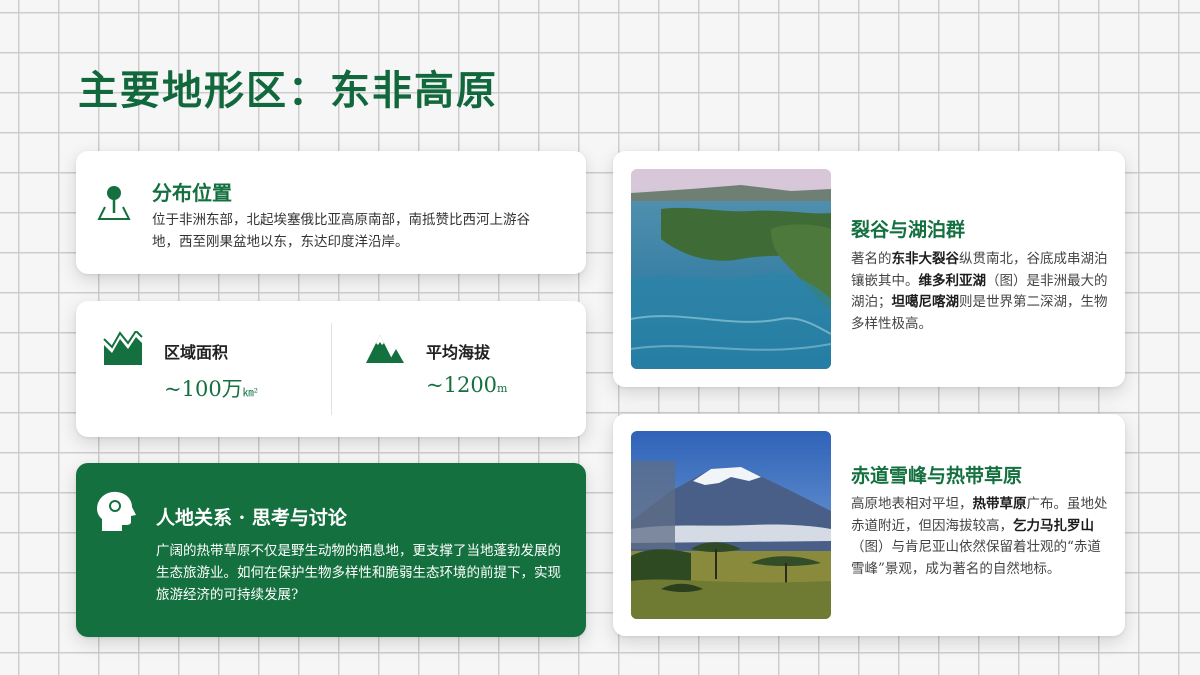 The width and height of the screenshot is (1200, 675). I want to click on kilimanjaro-photo, so click(731, 525).